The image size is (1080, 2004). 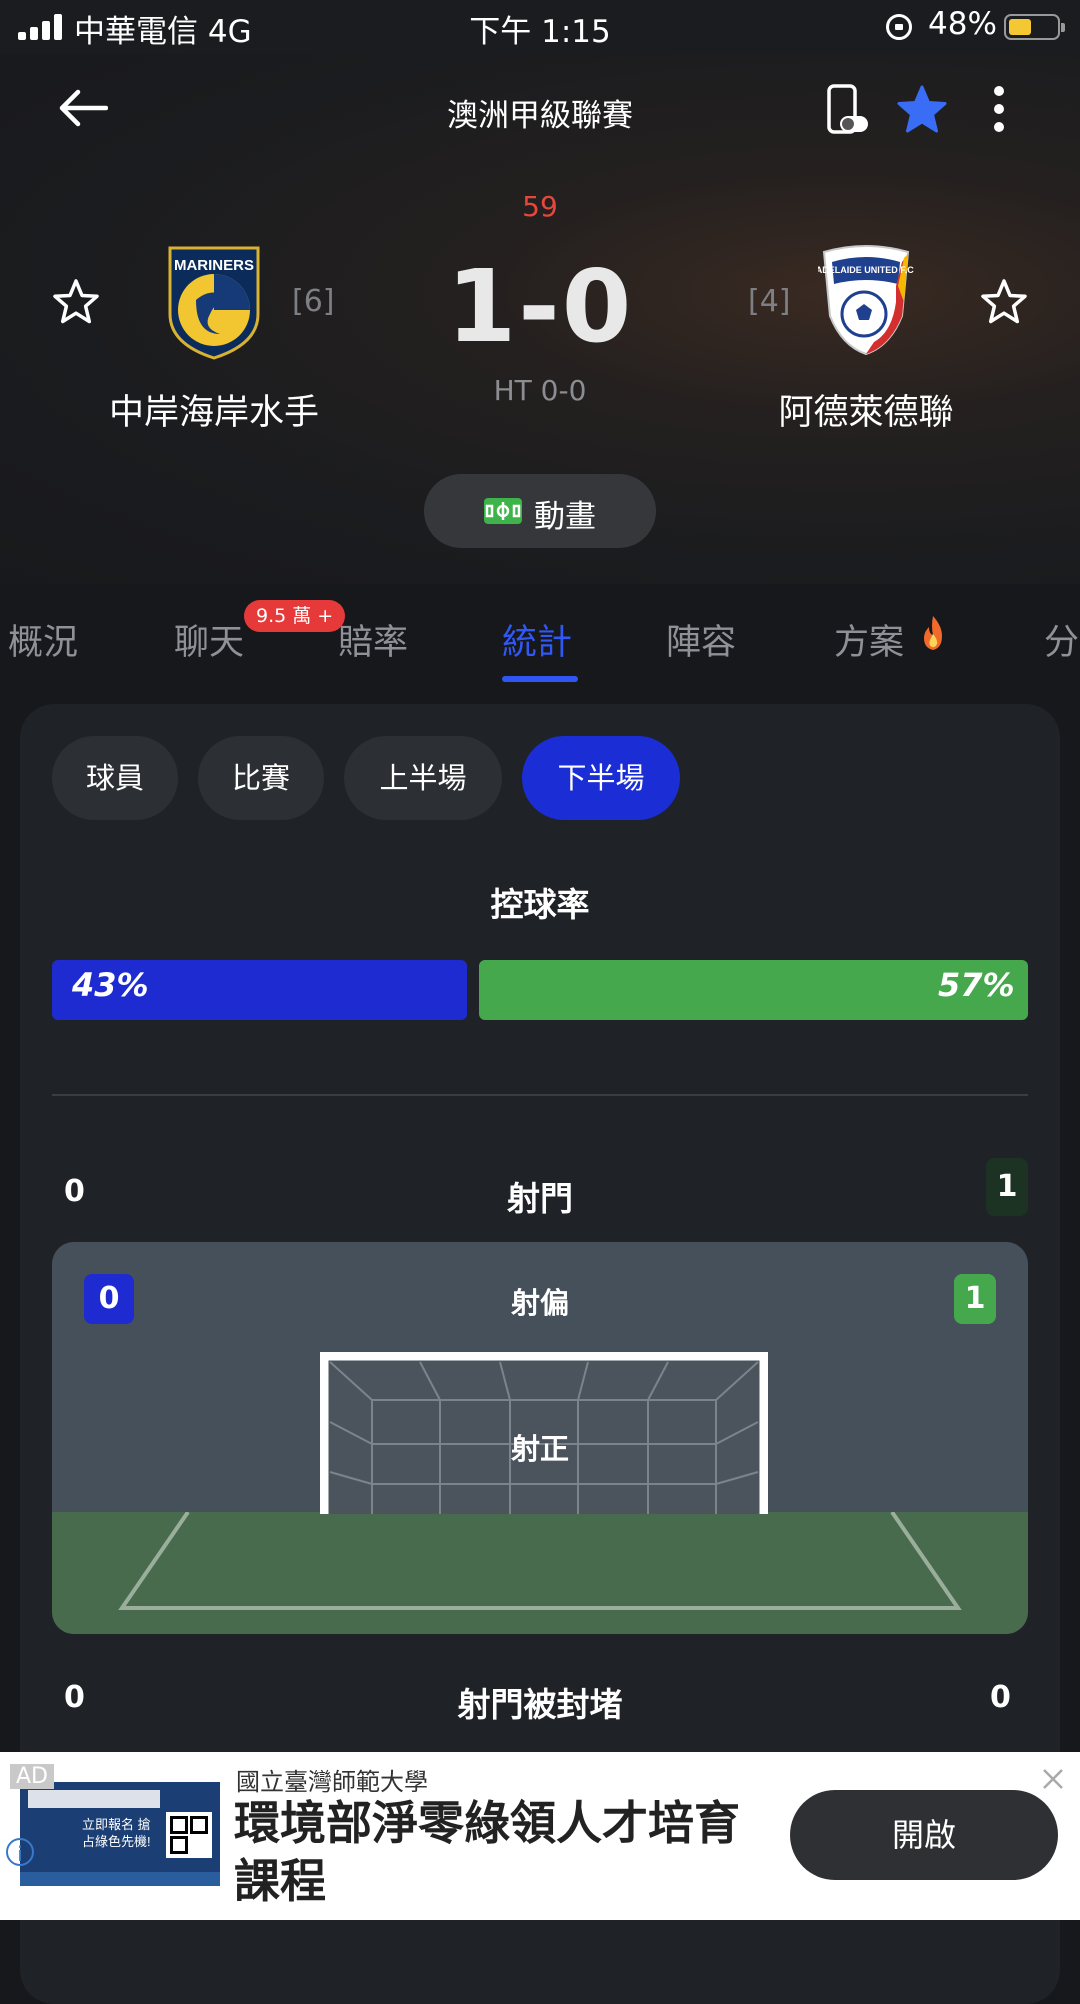 What do you see at coordinates (540, 206) in the screenshot?
I see `match-minute: 59` at bounding box center [540, 206].